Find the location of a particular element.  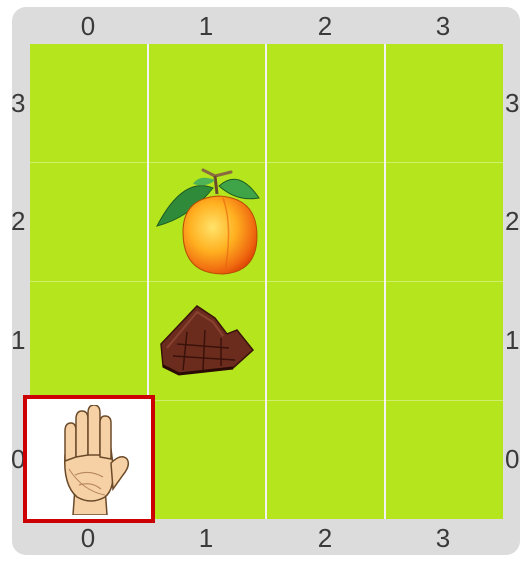

col-label-bottom-3: 3 is located at coordinates (443, 538).